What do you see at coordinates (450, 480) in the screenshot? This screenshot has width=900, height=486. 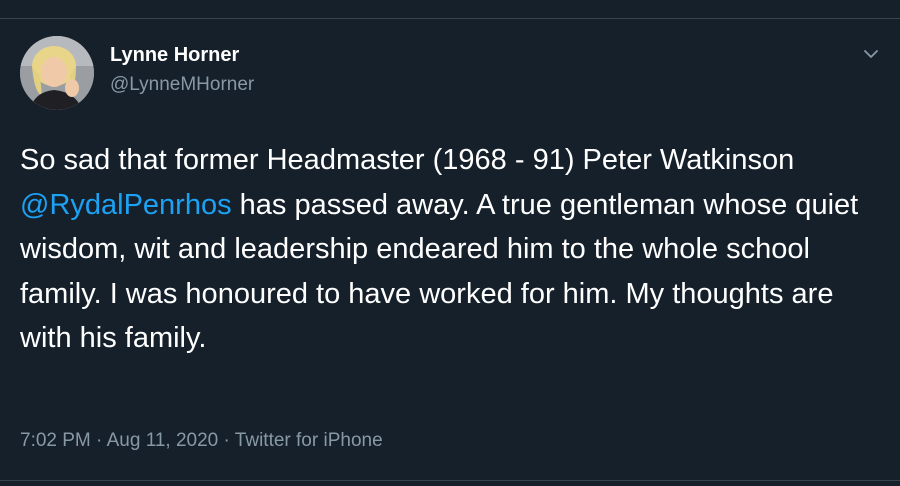 I see `bottom-divider` at bounding box center [450, 480].